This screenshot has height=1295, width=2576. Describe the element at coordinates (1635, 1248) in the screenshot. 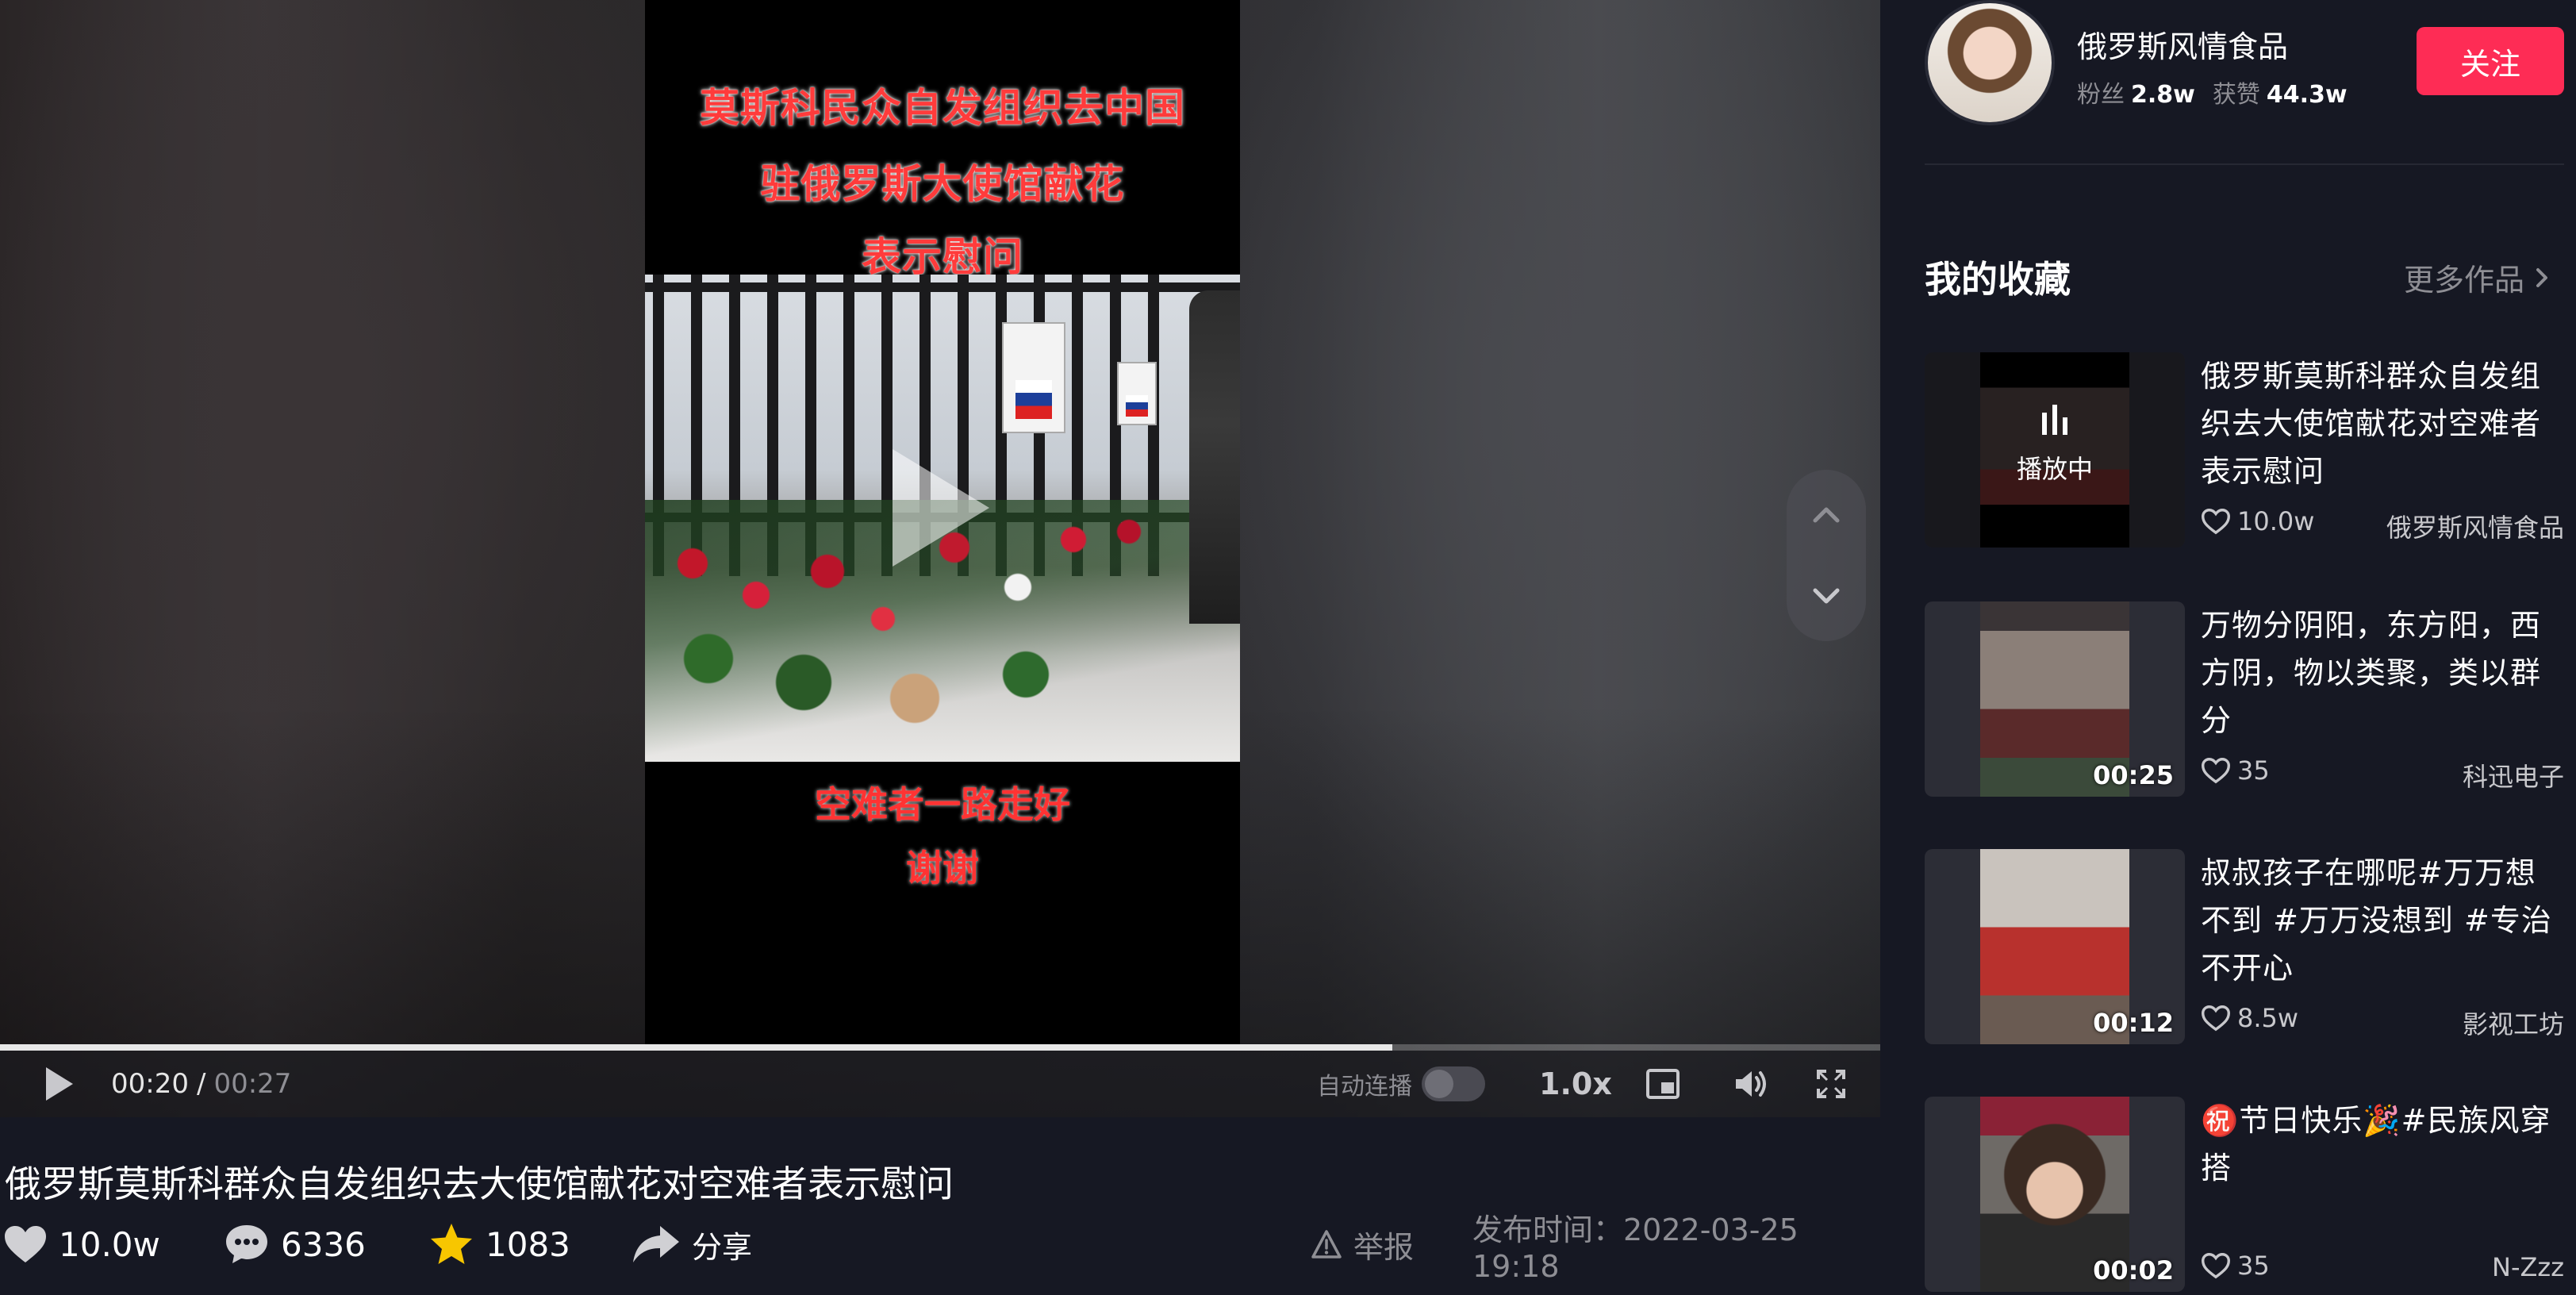

I see `publish-time: 发布时间：2022-03-25 19:18` at that location.